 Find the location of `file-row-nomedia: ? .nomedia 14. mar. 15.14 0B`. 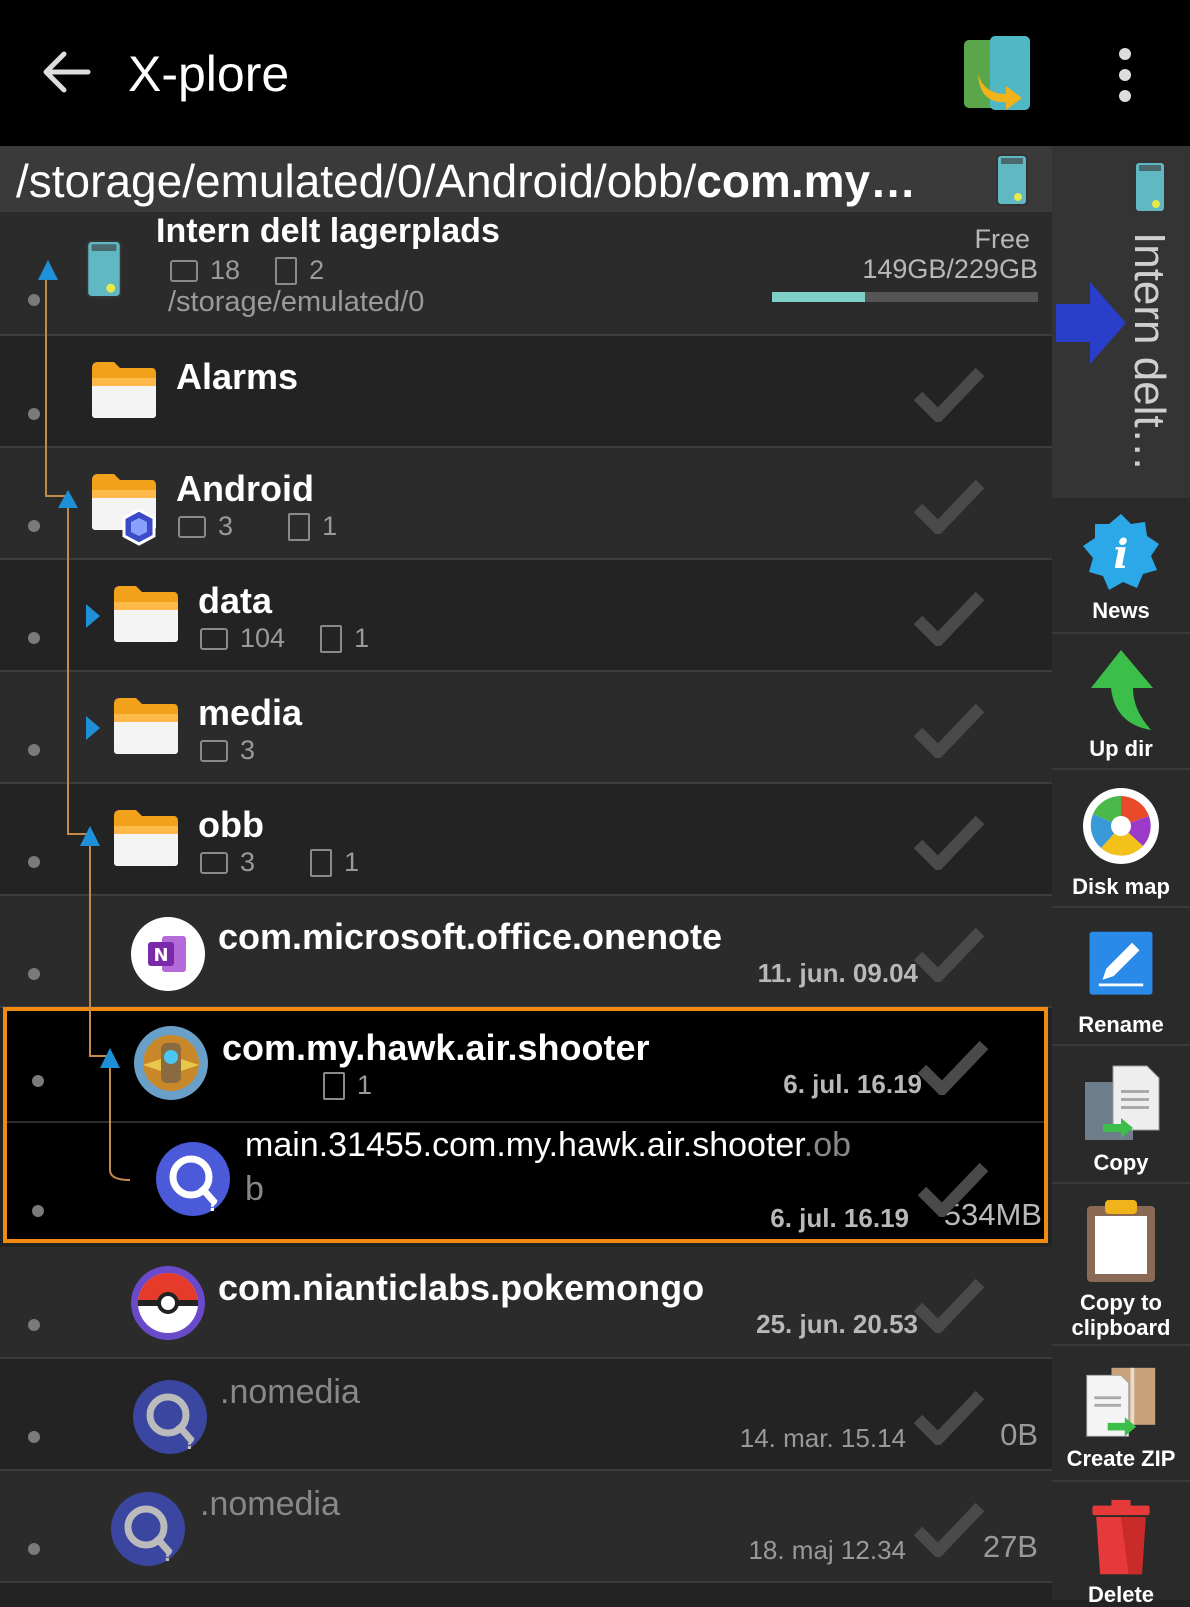

file-row-nomedia: ? .nomedia 14. mar. 15.14 0B is located at coordinates (526, 1415).